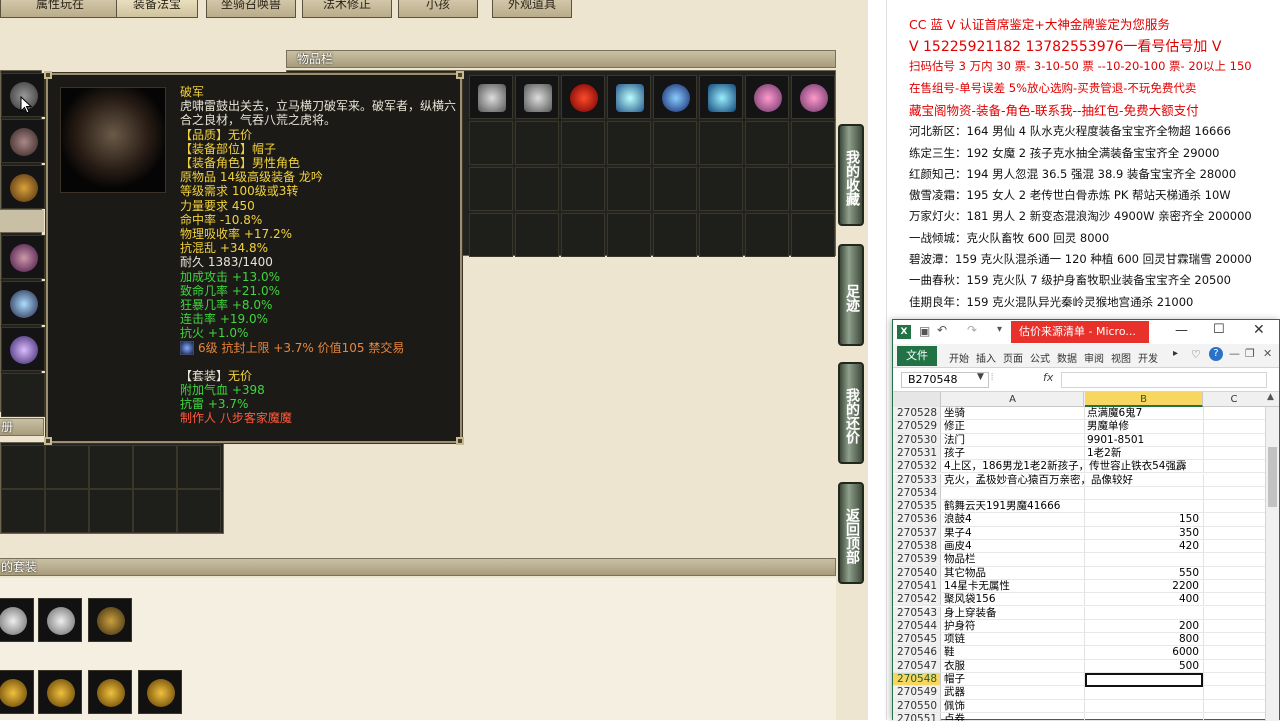 The height and width of the screenshot is (721, 1280). What do you see at coordinates (1144, 426) in the screenshot?
I see `cell-b: 男魔单修` at bounding box center [1144, 426].